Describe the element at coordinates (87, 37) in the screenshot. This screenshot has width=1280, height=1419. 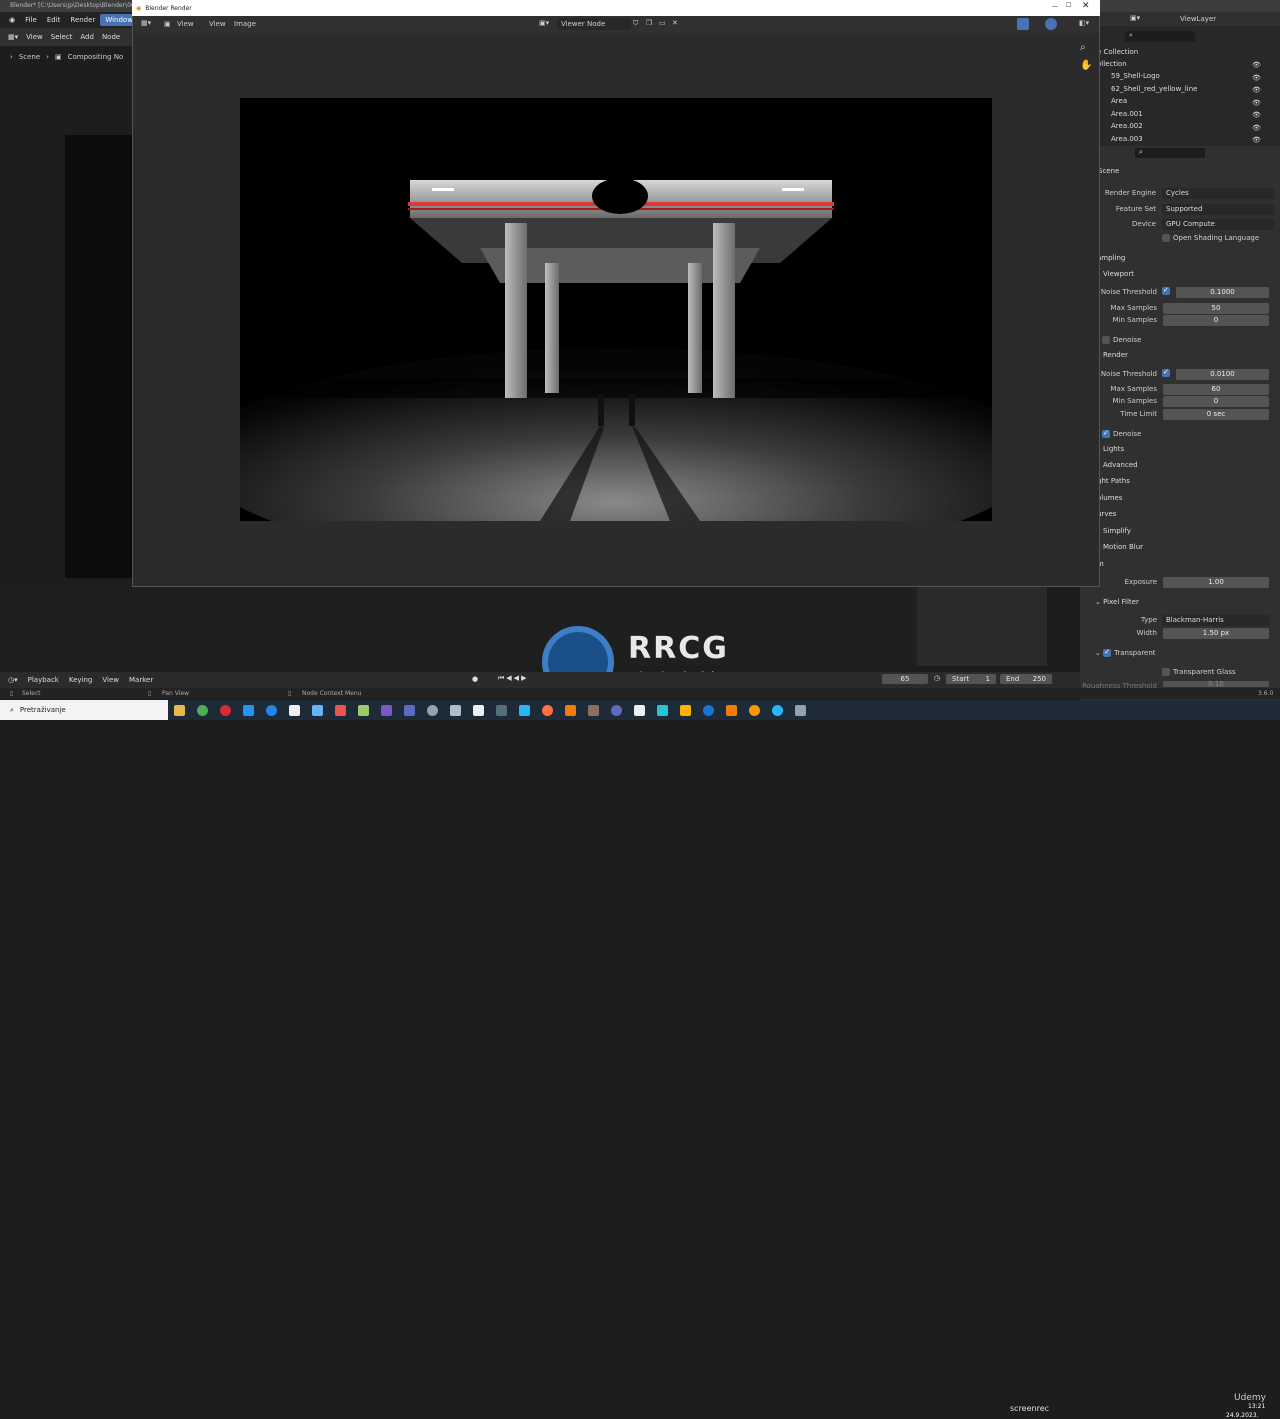
I see `editor-menu-add: Add` at that location.